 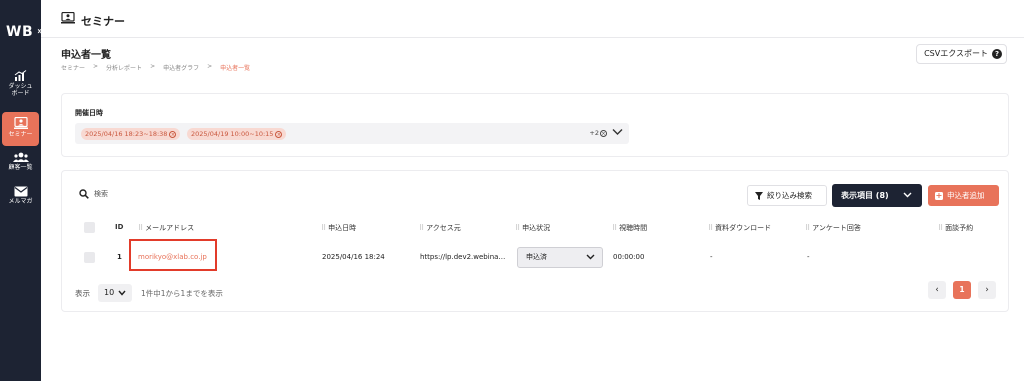 What do you see at coordinates (629, 257) in the screenshot?
I see `cell-watch-time: 00:00:00` at bounding box center [629, 257].